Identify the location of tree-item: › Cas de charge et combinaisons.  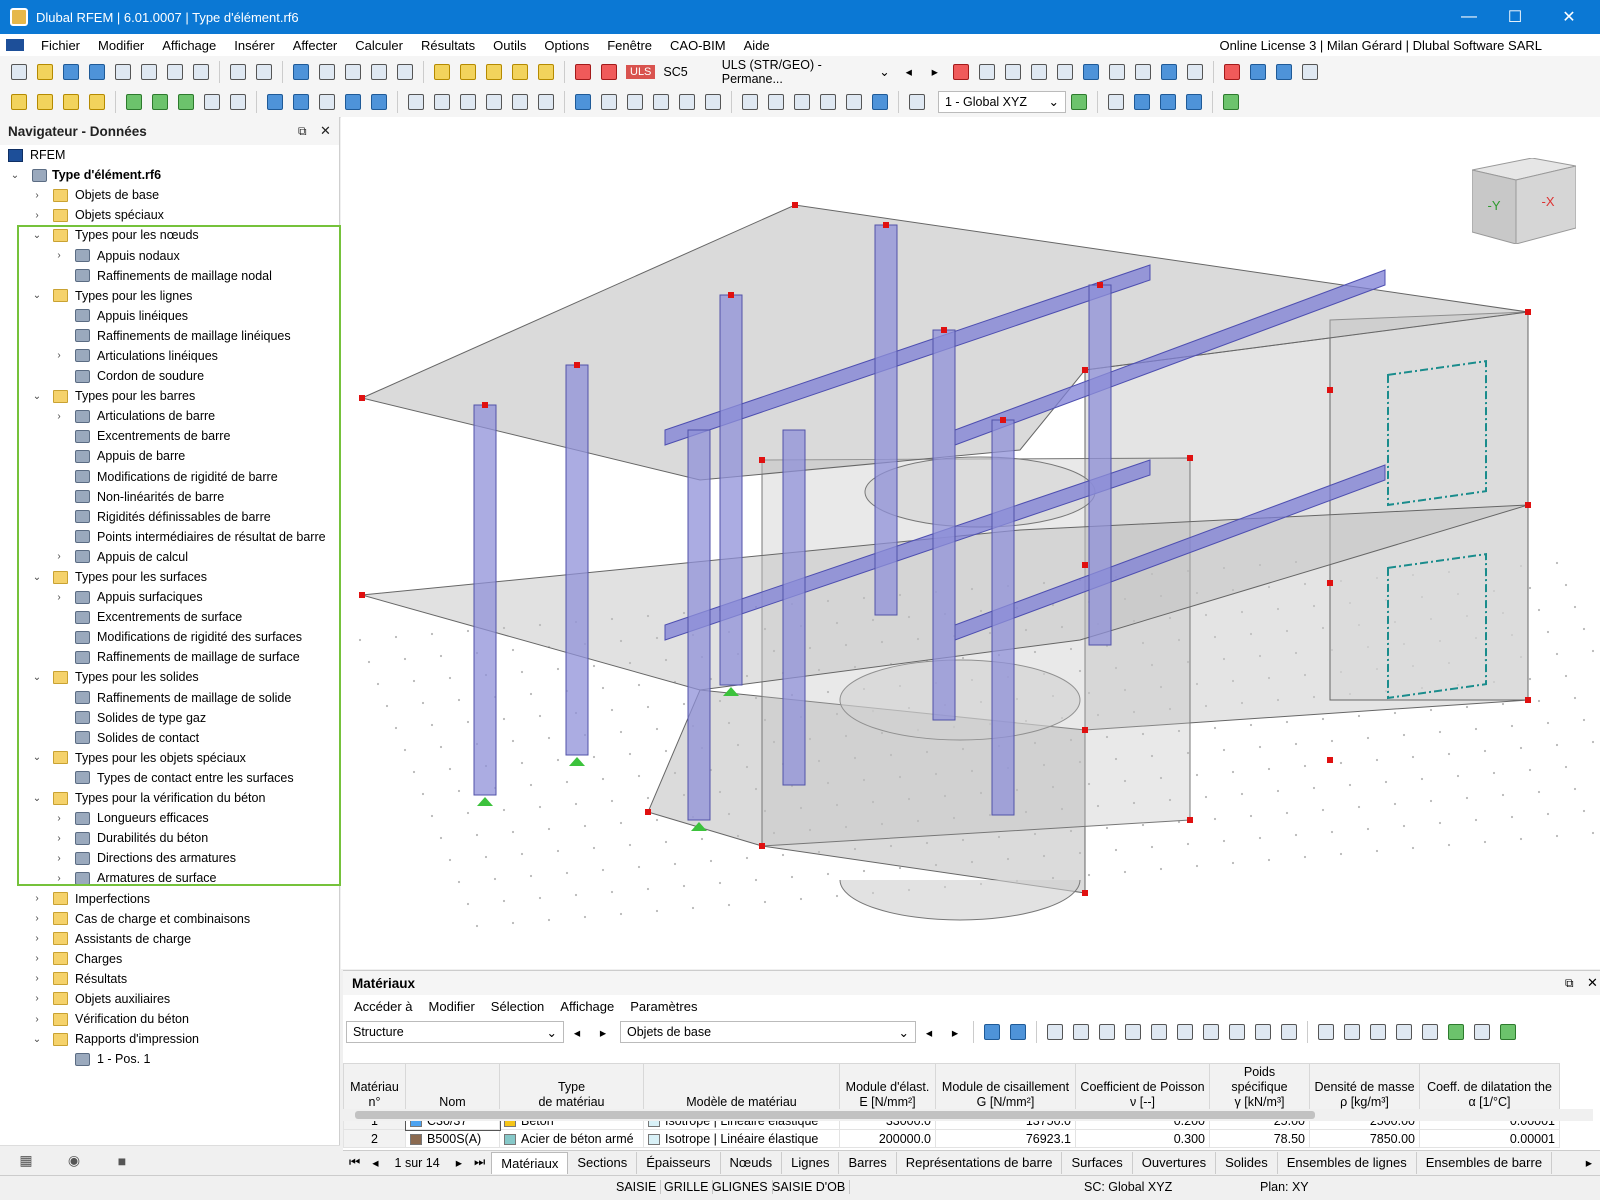
(170, 919).